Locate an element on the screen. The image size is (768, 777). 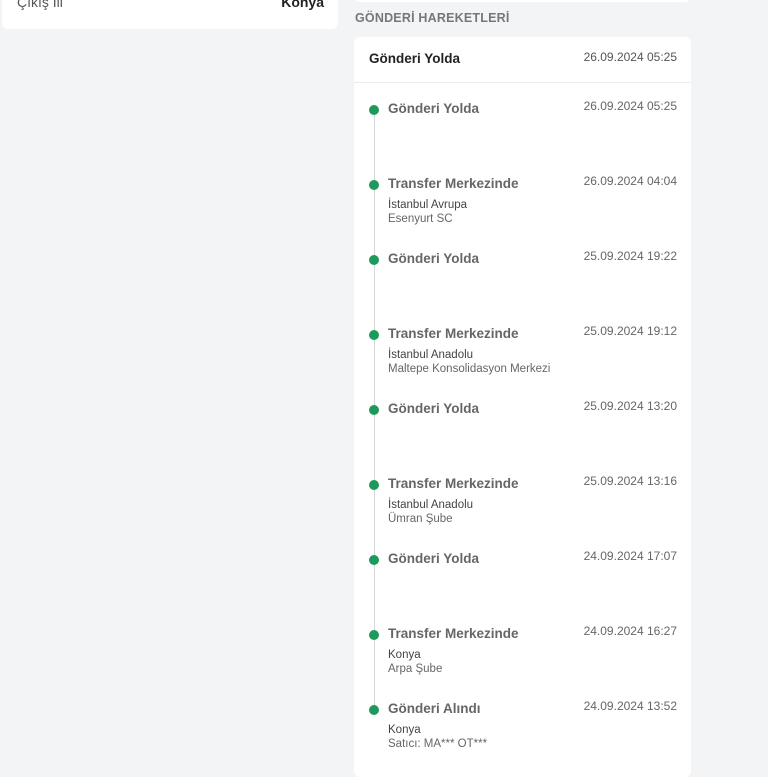
event-time: 25.09.2024 19:22 is located at coordinates (630, 256).